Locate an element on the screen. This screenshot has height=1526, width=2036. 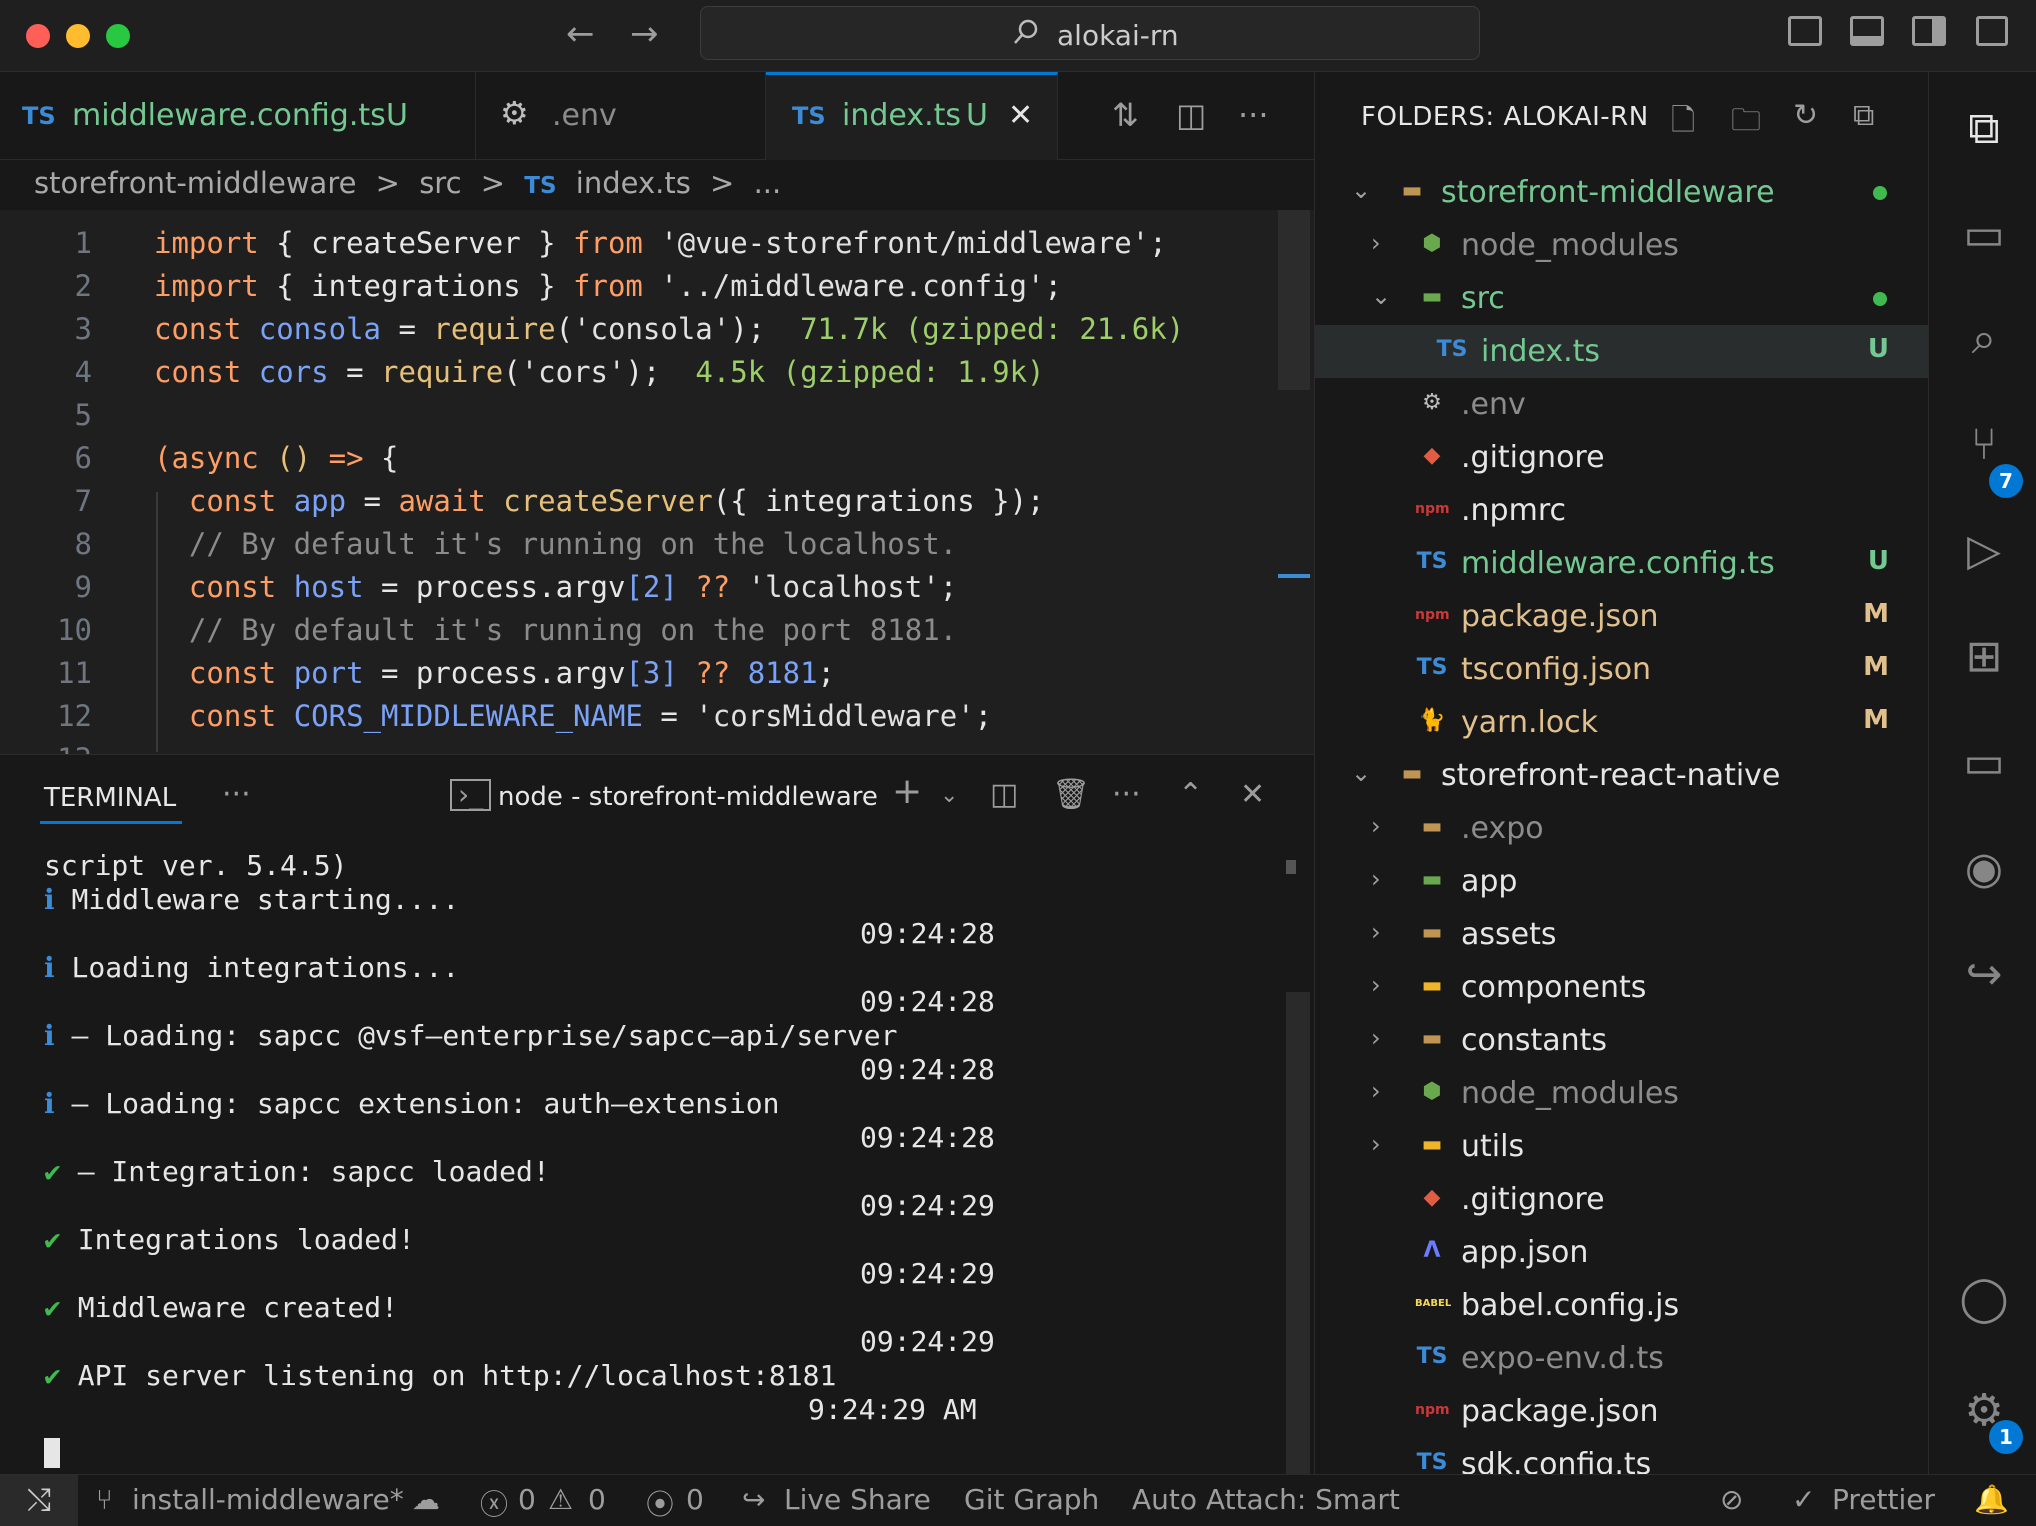
live-share-icon: ↪ is located at coordinates (1984, 975).